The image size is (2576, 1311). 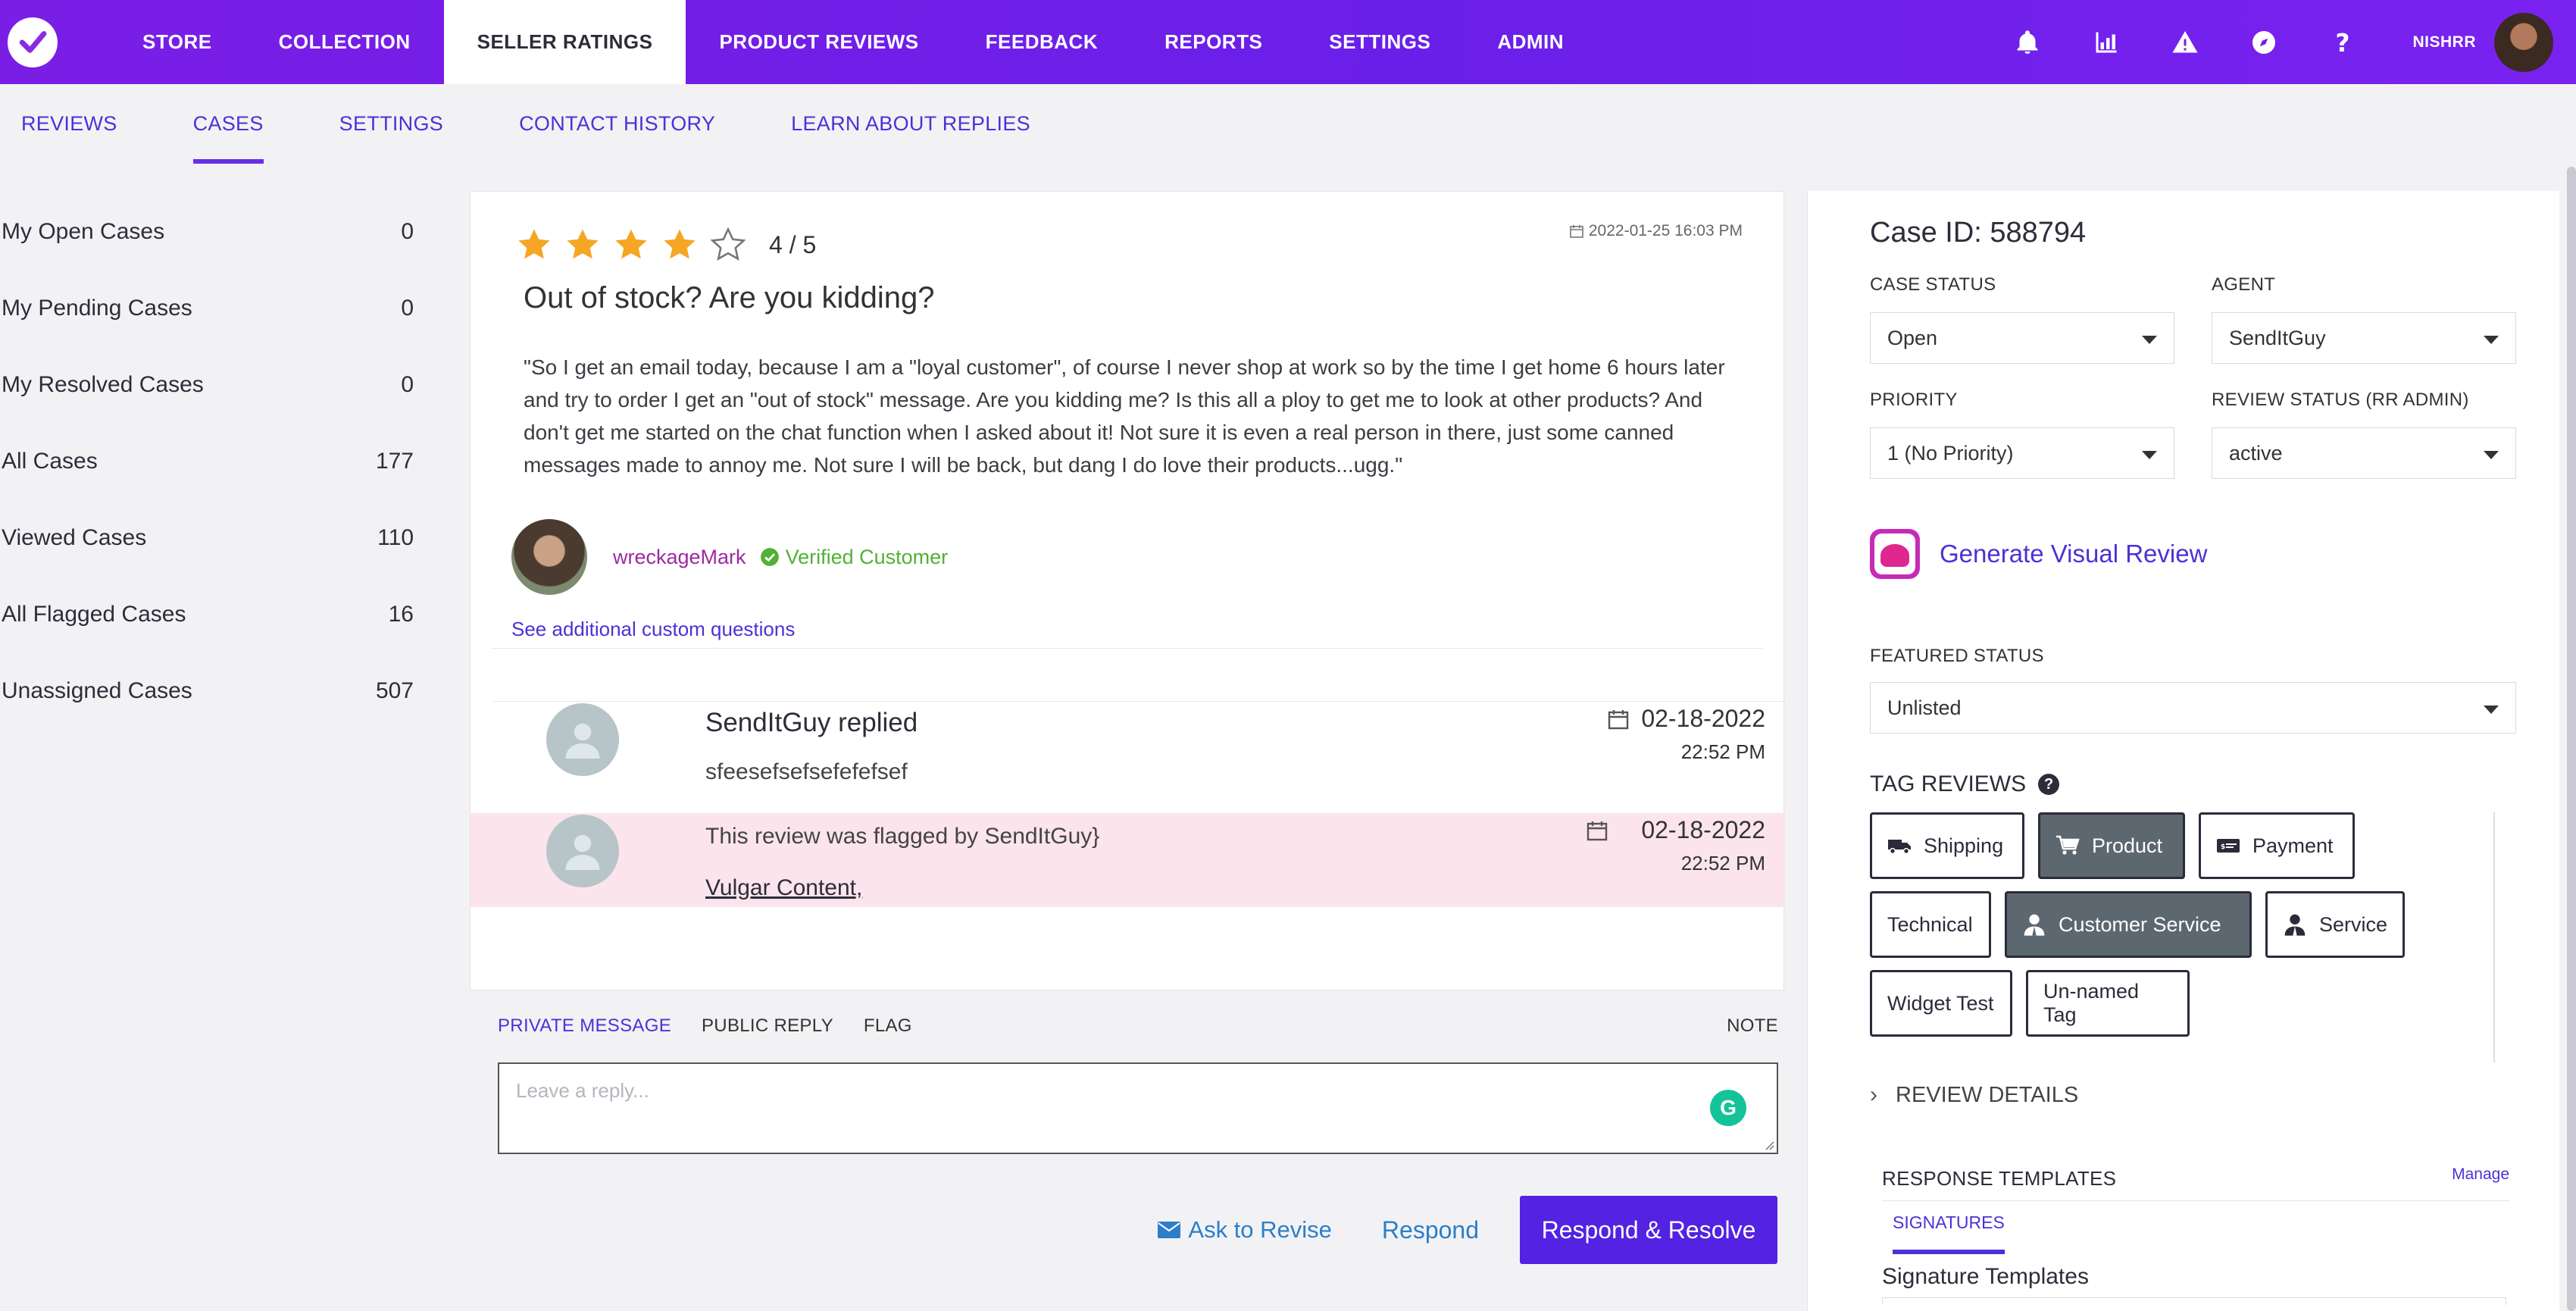 I want to click on featured-status-select: Unlisted, so click(x=2193, y=708).